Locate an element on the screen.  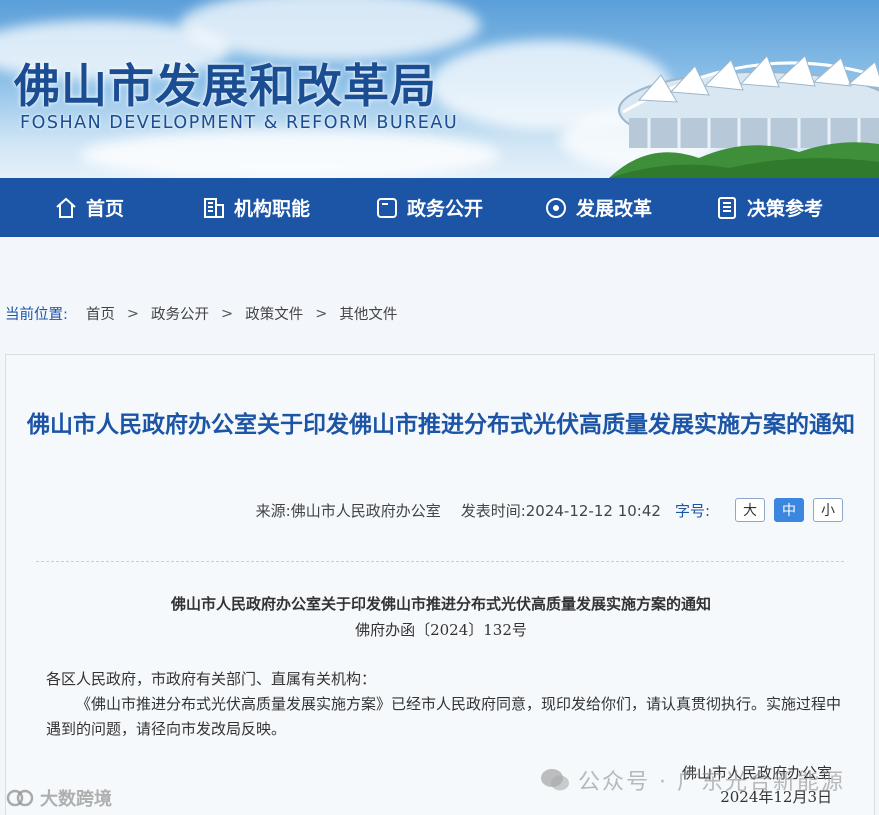
article-title: 佛山市人民政府办公室关于印发佛山市推进分布式光伏高质量发展实施方案的通知 is located at coordinates (441, 425).